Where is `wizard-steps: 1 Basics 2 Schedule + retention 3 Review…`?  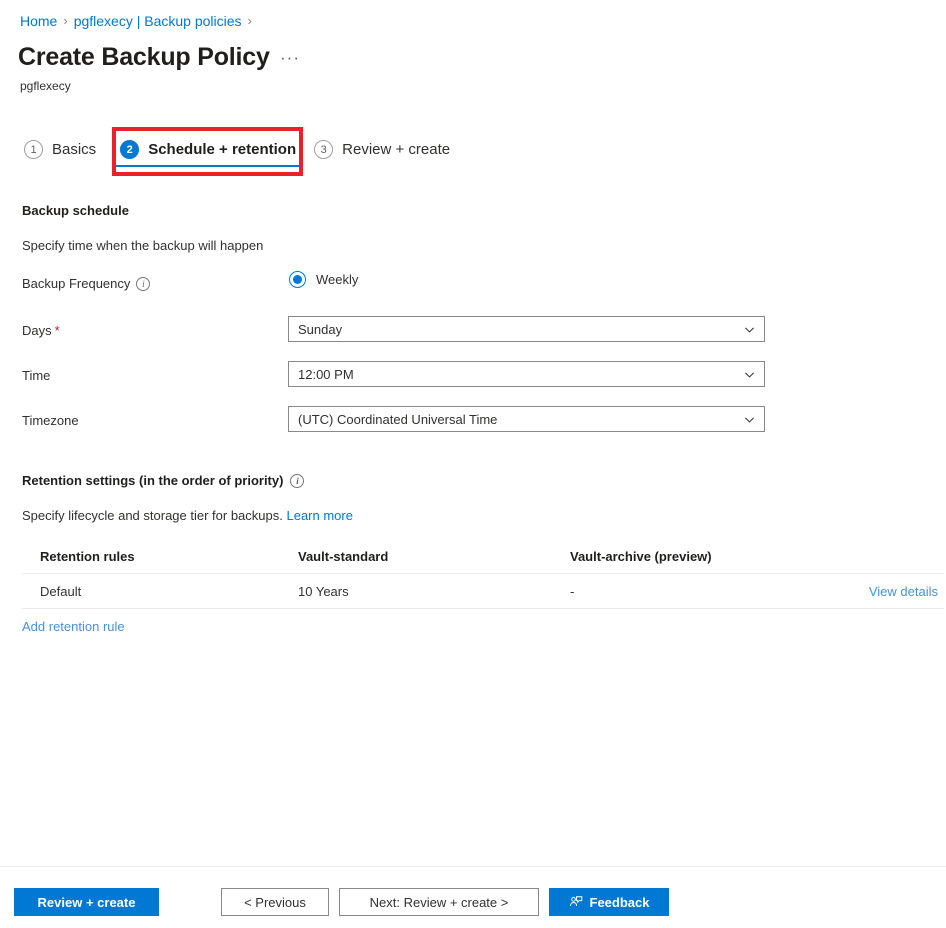 wizard-steps: 1 Basics 2 Schedule + retention 3 Review… is located at coordinates (241, 150).